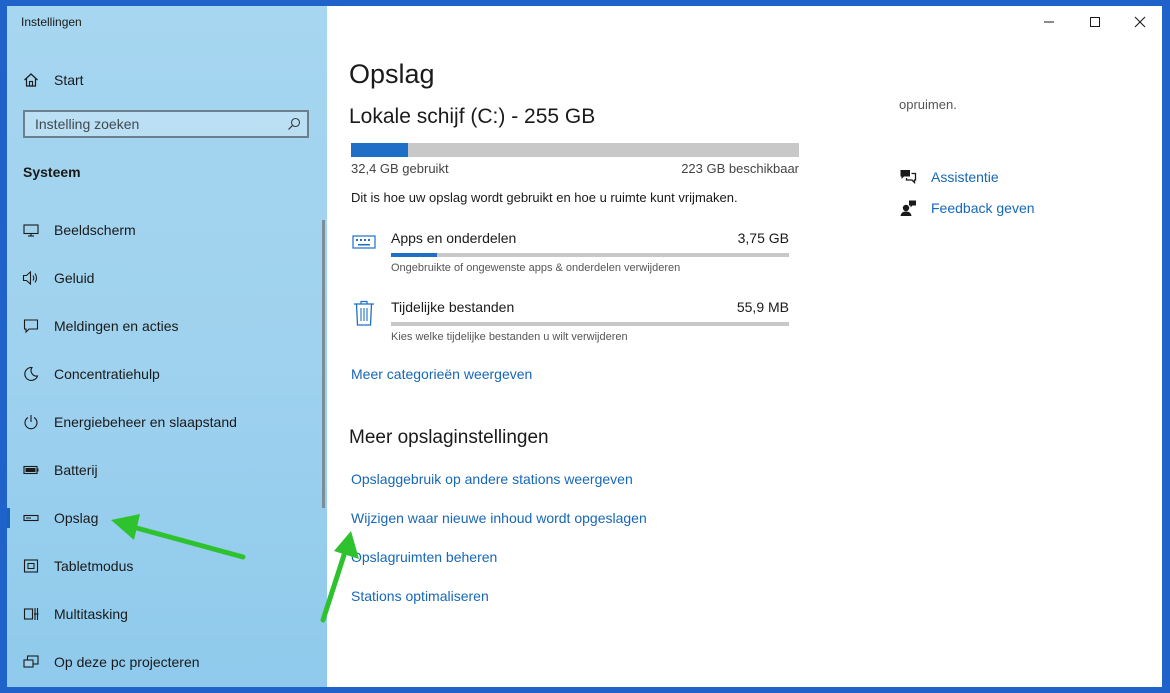  Describe the element at coordinates (74, 278) in the screenshot. I see `sidebar-item-label: Geluid` at that location.